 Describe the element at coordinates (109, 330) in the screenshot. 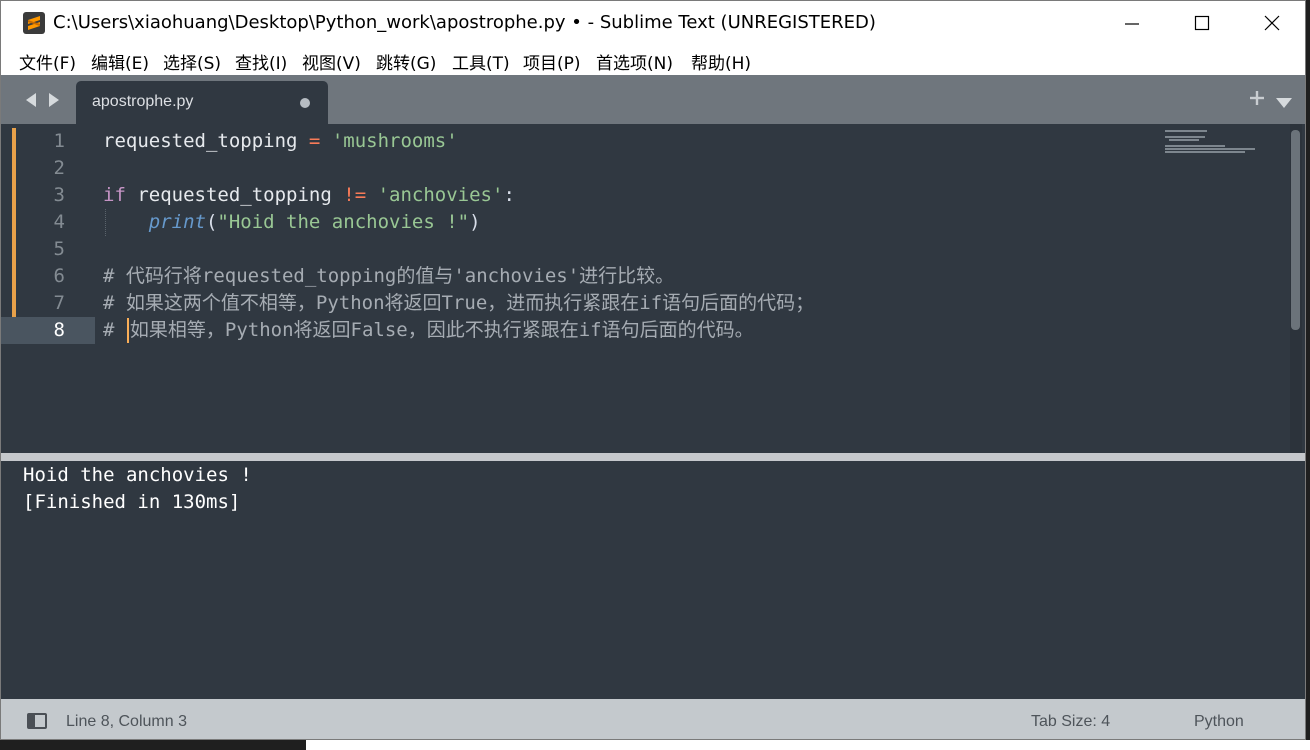

I see `comment-hash: #` at that location.